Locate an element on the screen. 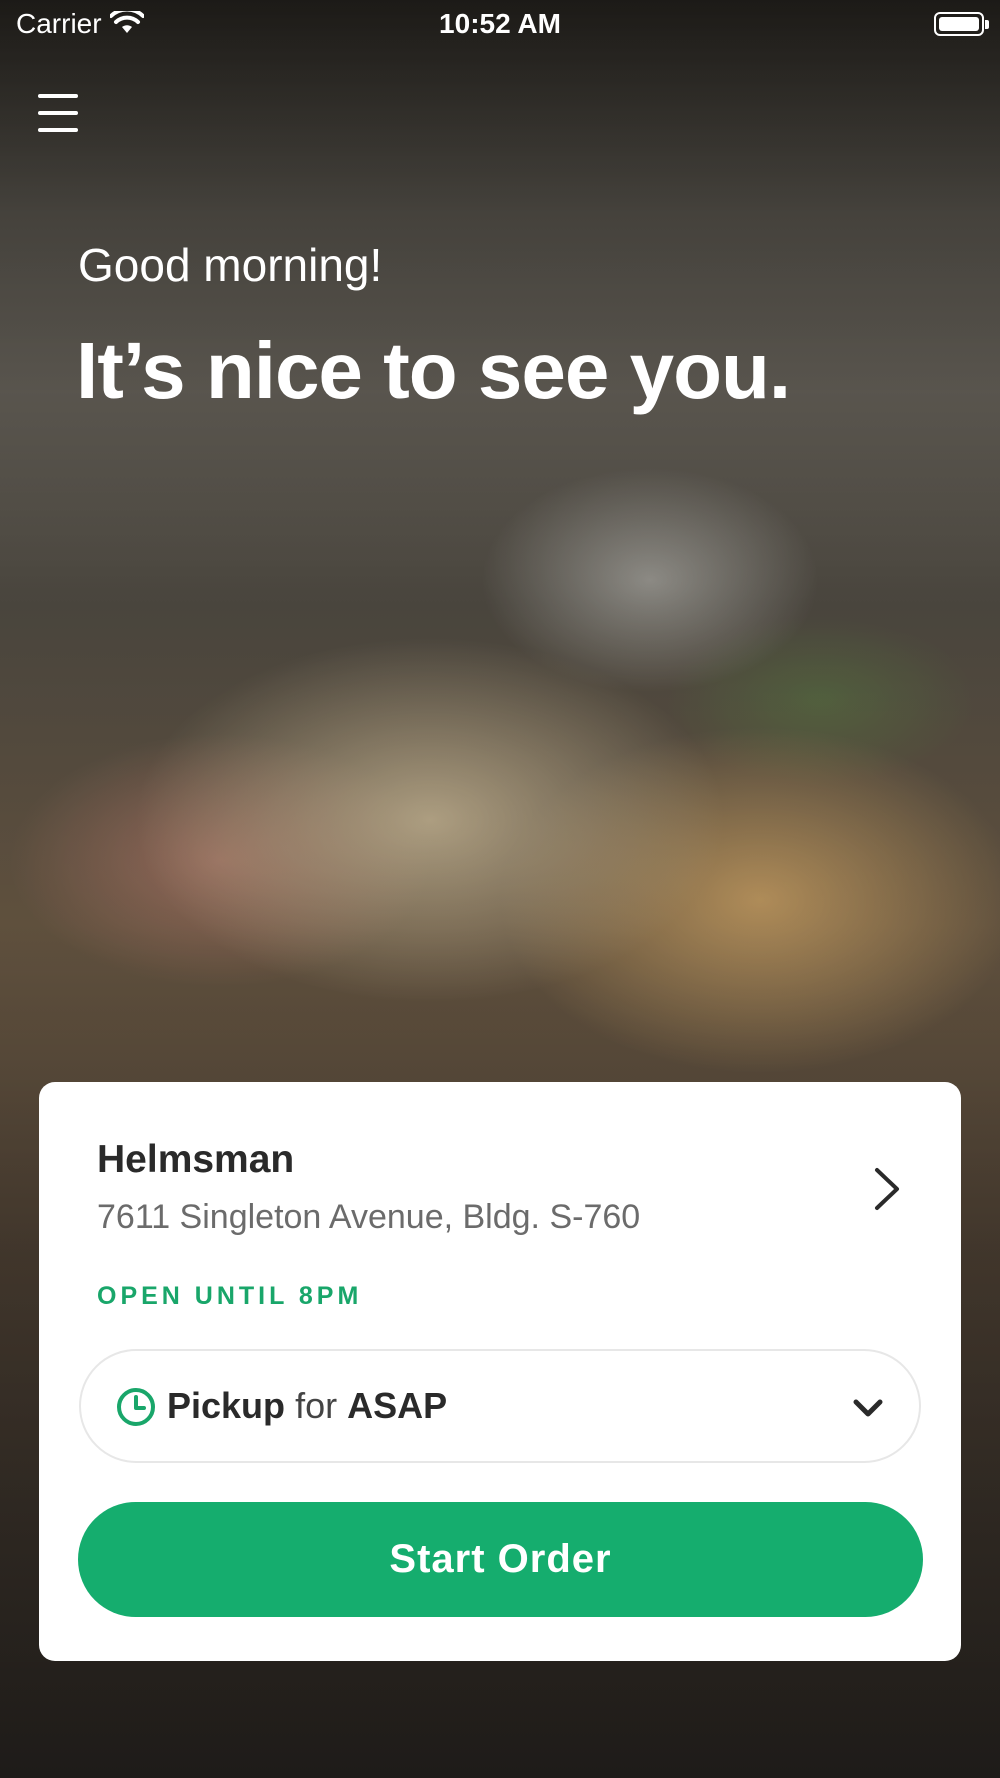 The image size is (1000, 1778). greeting-salutation: Good morning! is located at coordinates (230, 265).